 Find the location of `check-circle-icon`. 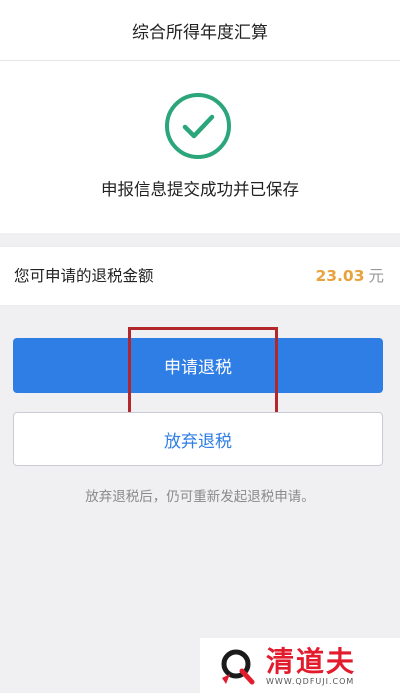

check-circle-icon is located at coordinates (198, 126).